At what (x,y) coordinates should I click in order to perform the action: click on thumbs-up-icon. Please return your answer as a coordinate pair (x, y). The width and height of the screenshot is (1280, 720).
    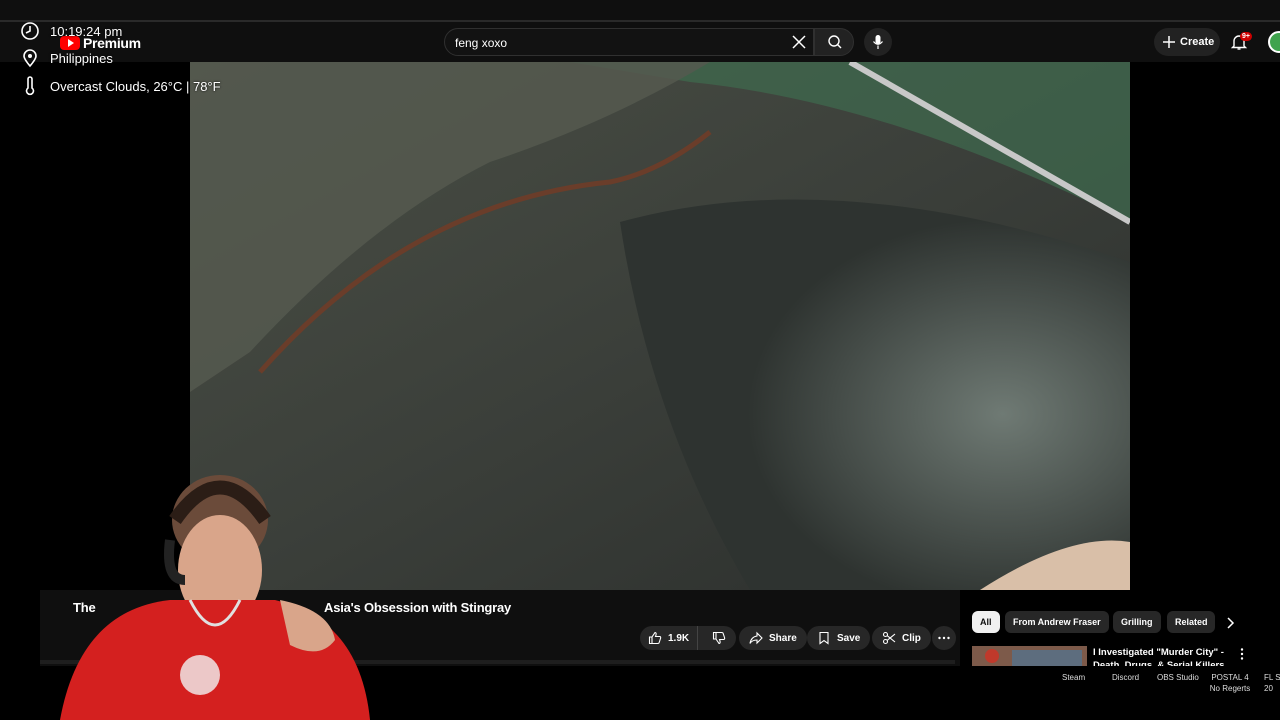
    Looking at the image, I should click on (655, 638).